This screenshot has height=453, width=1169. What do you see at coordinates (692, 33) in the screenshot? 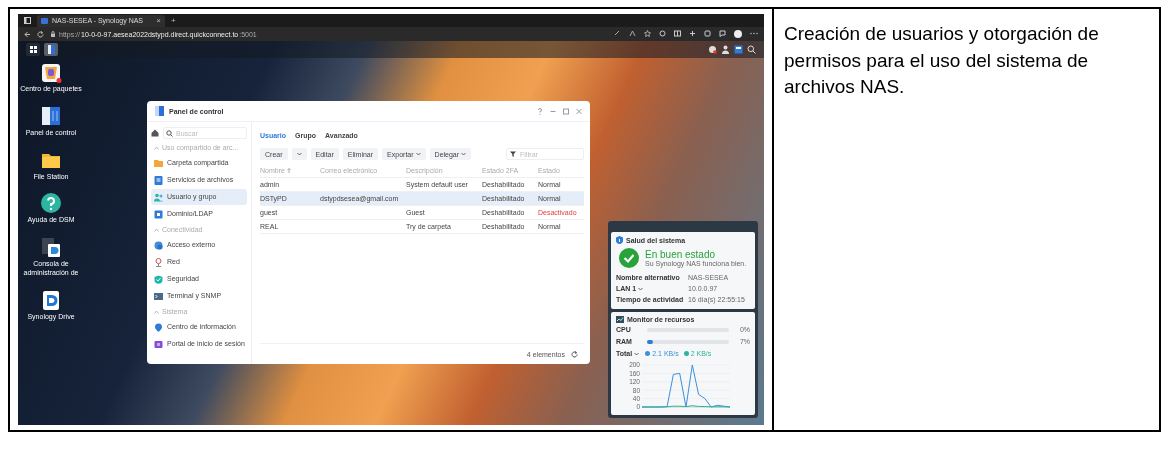
I see `plus-icon` at bounding box center [692, 33].